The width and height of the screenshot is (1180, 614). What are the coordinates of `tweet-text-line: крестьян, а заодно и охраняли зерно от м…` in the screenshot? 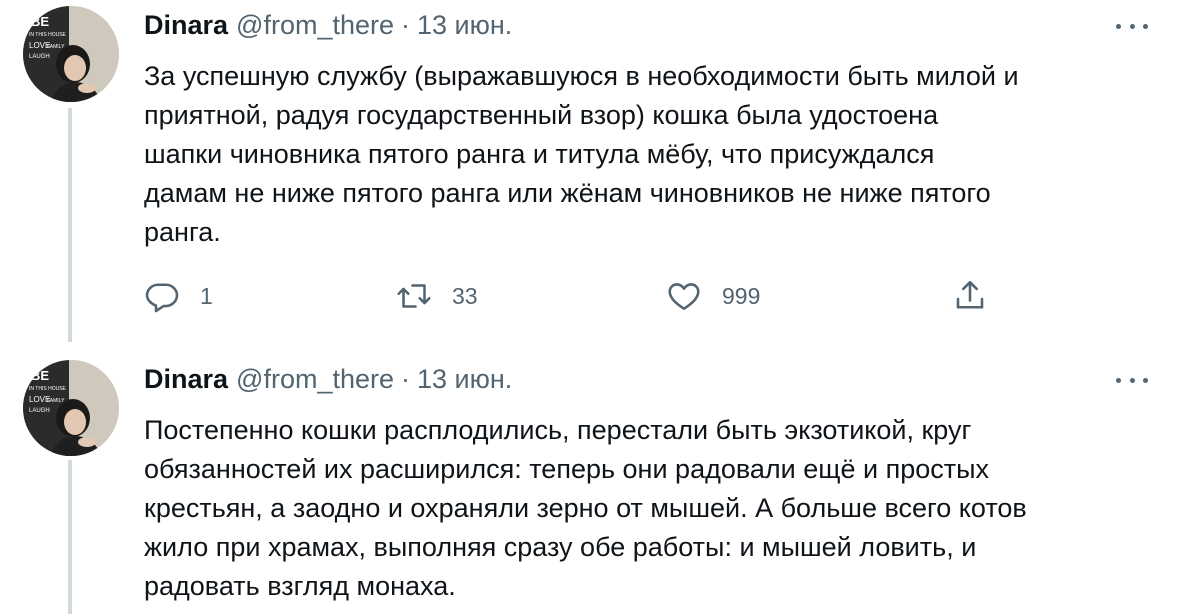 It's located at (585, 508).